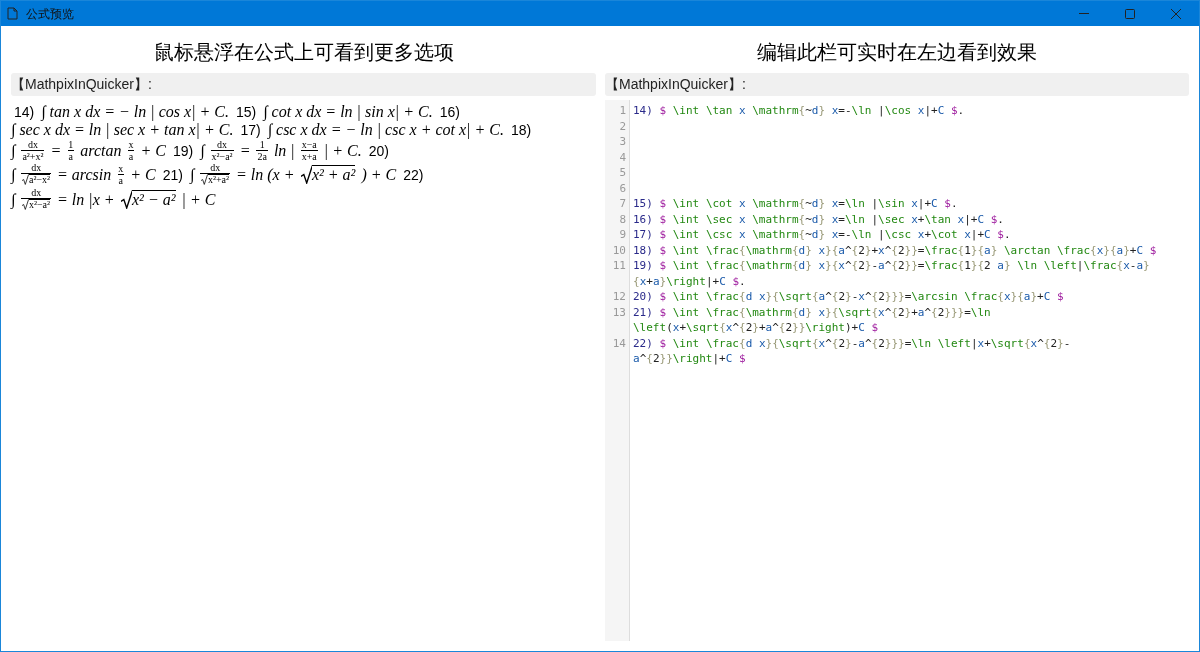 The image size is (1200, 652). What do you see at coordinates (756, 328) in the screenshot?
I see `code-line: \left(x+\sqrt{x^{2}+a^{2}}\right)+C $` at bounding box center [756, 328].